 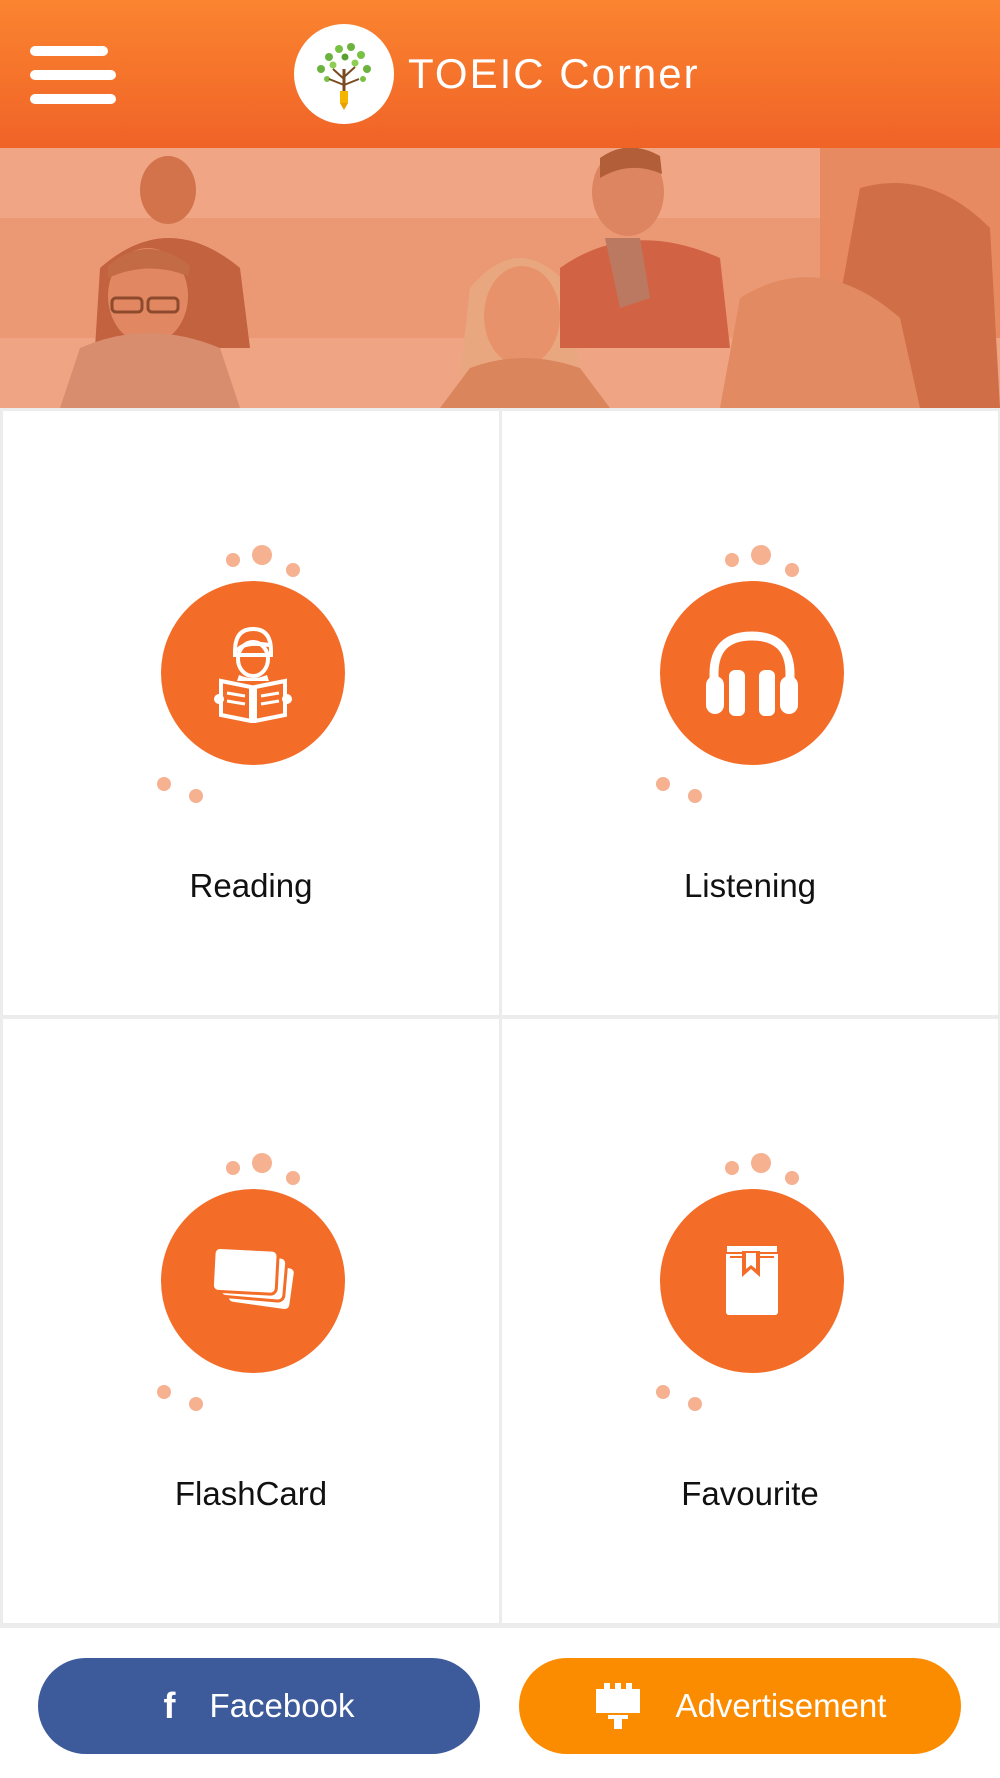 What do you see at coordinates (169, 1705) in the screenshot?
I see `facebook-icon: f` at bounding box center [169, 1705].